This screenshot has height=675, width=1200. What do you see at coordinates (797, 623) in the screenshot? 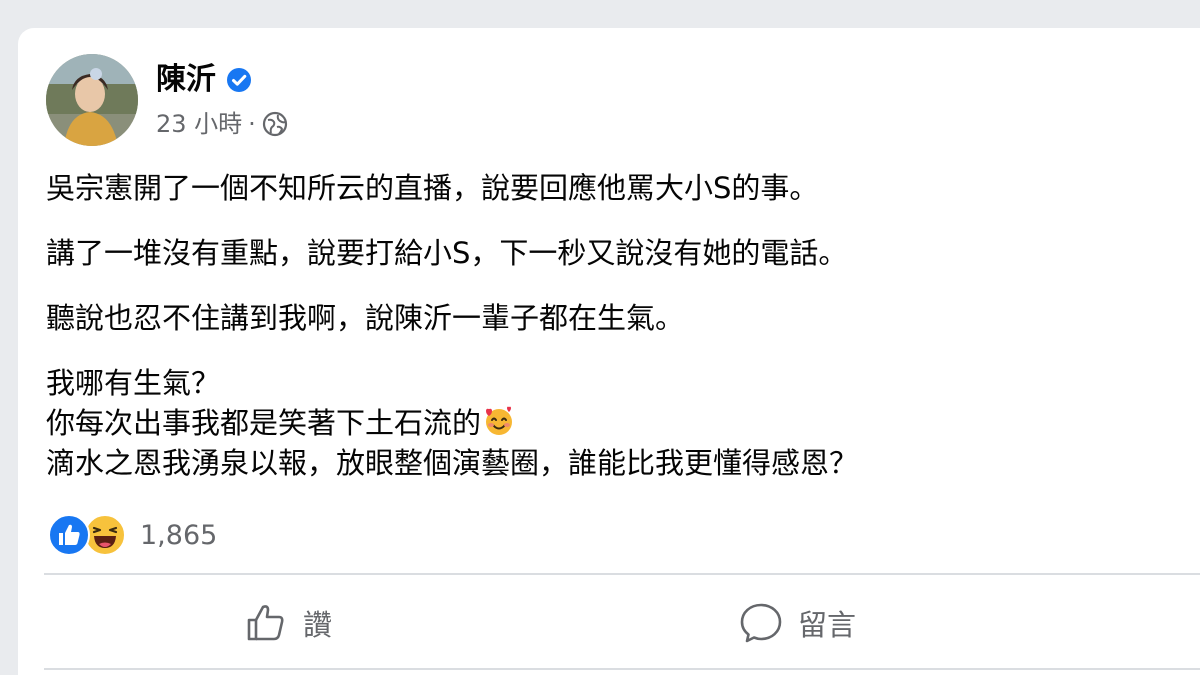
I see `comment-button: 留言` at bounding box center [797, 623].